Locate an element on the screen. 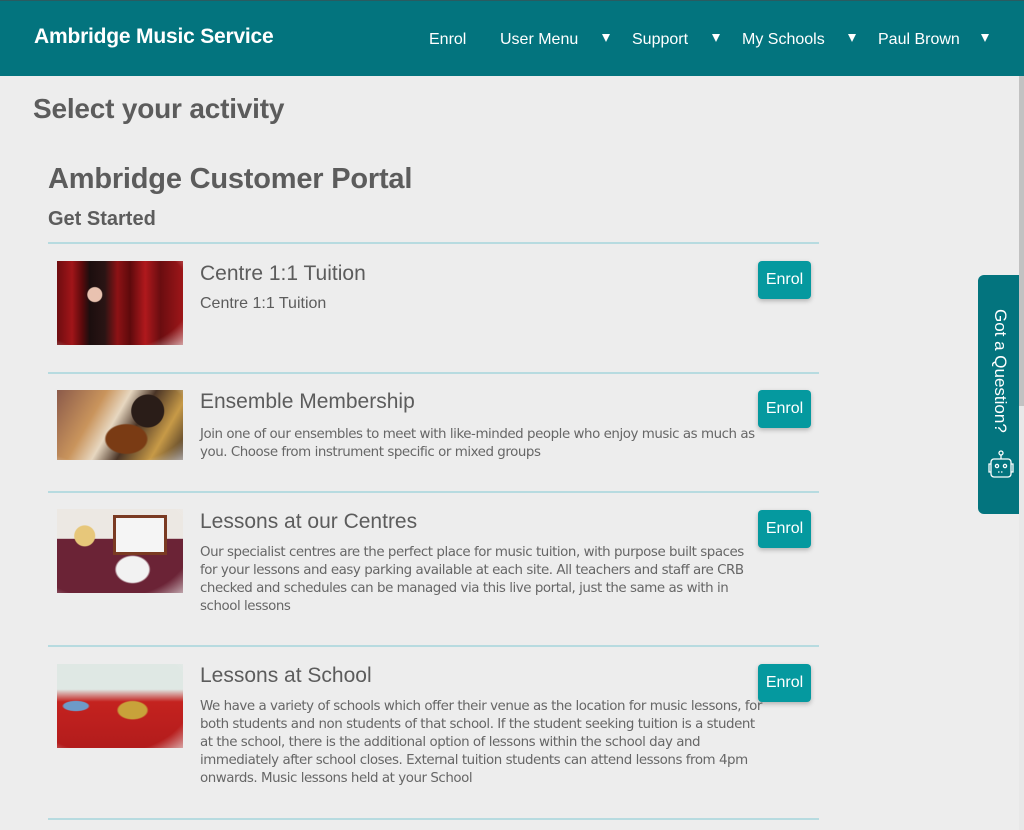 The height and width of the screenshot is (830, 1024). portal-title: Ambridge Customer Portal is located at coordinates (230, 179).